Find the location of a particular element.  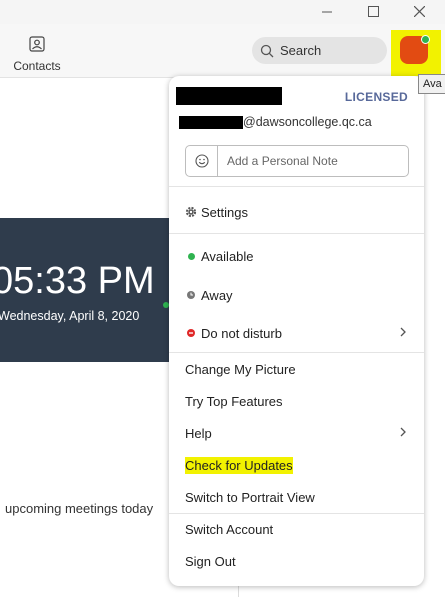

dnd-label: Do not disturb is located at coordinates (241, 333).